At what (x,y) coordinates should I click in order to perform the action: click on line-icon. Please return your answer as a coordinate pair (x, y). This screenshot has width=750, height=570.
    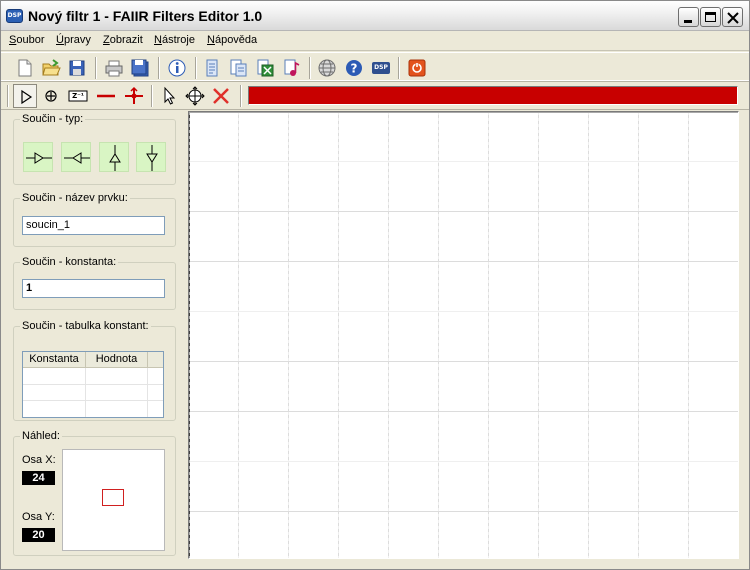
    Looking at the image, I should click on (106, 96).